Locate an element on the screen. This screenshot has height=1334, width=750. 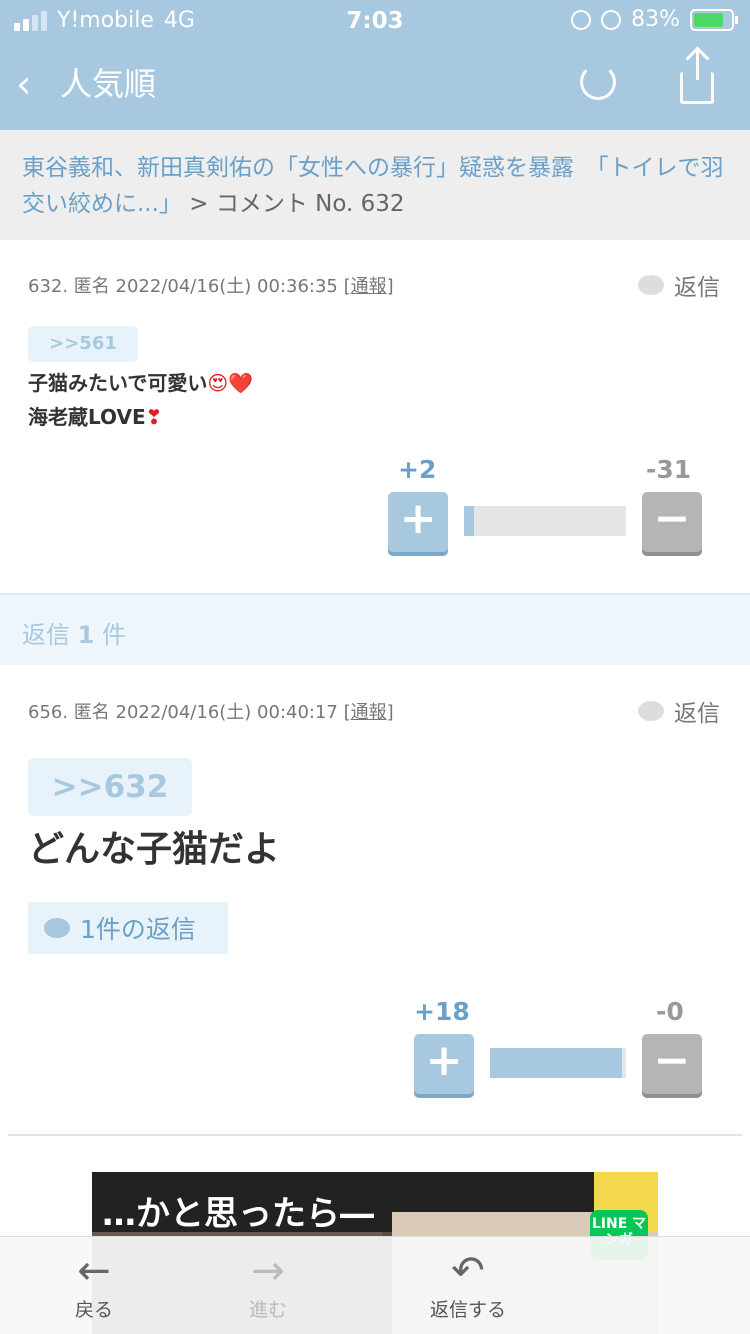
share-icon is located at coordinates (697, 77).